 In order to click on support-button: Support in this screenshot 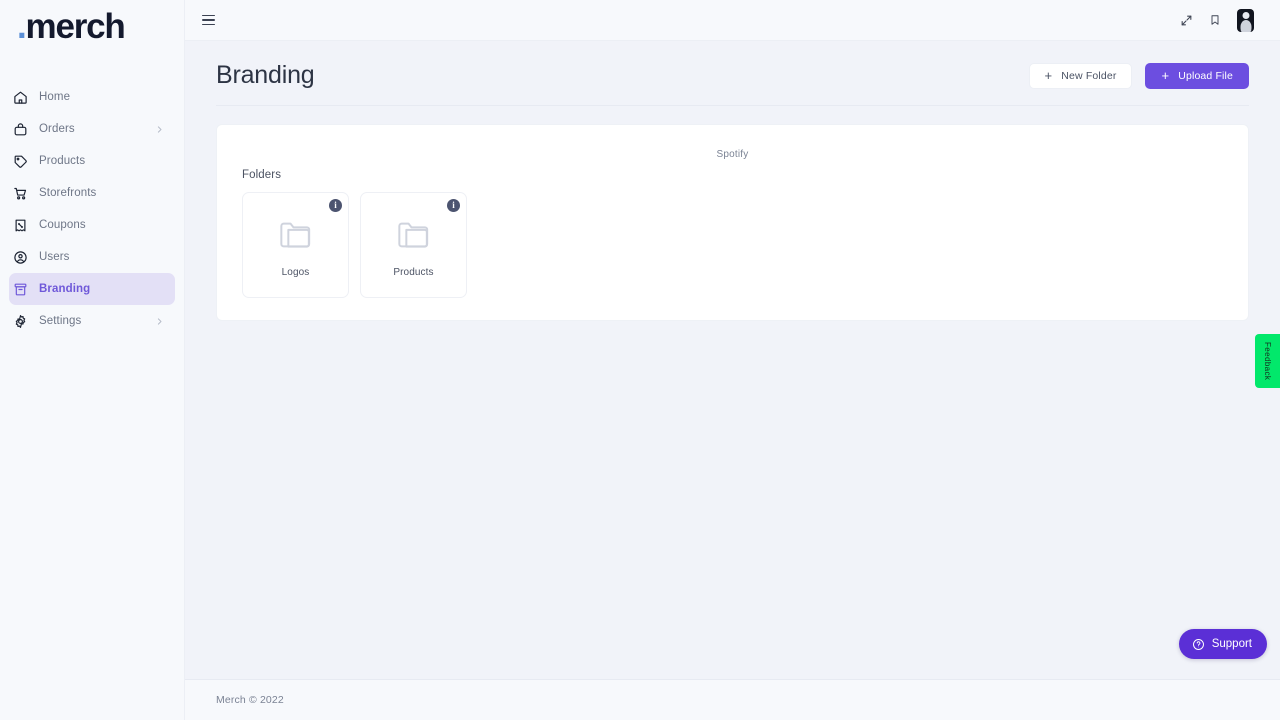, I will do `click(1222, 644)`.